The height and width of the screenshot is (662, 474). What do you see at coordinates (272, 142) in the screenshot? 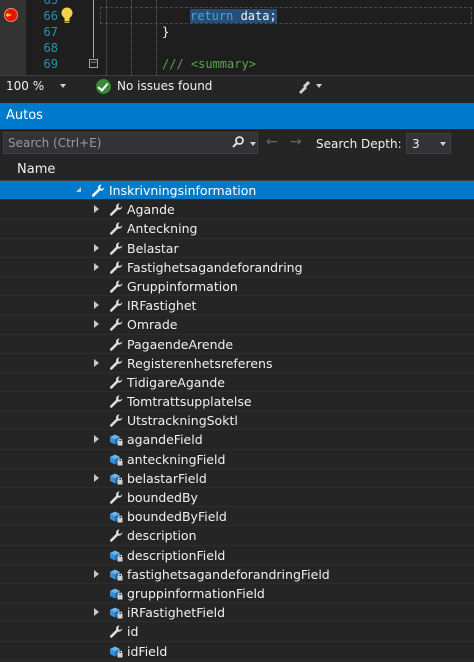
I see `search-back-arrow-icon: ←` at bounding box center [272, 142].